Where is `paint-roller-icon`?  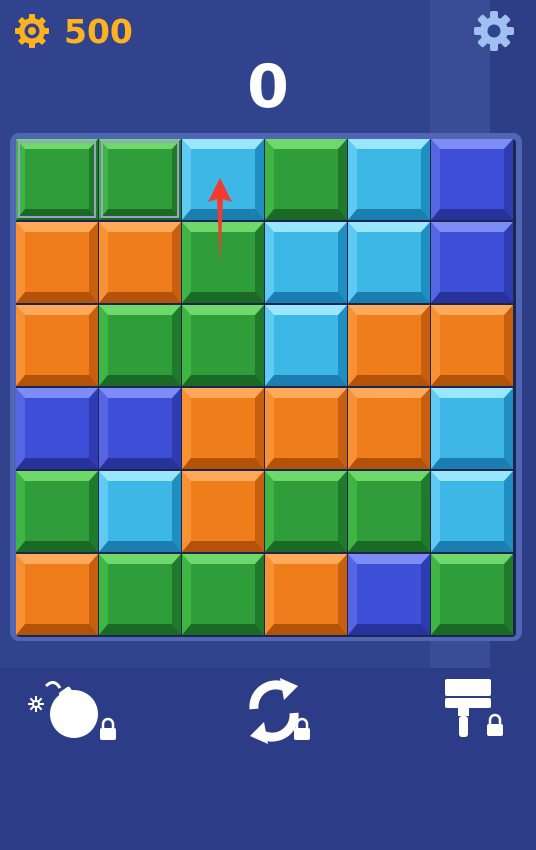 paint-roller-icon is located at coordinates (468, 708).